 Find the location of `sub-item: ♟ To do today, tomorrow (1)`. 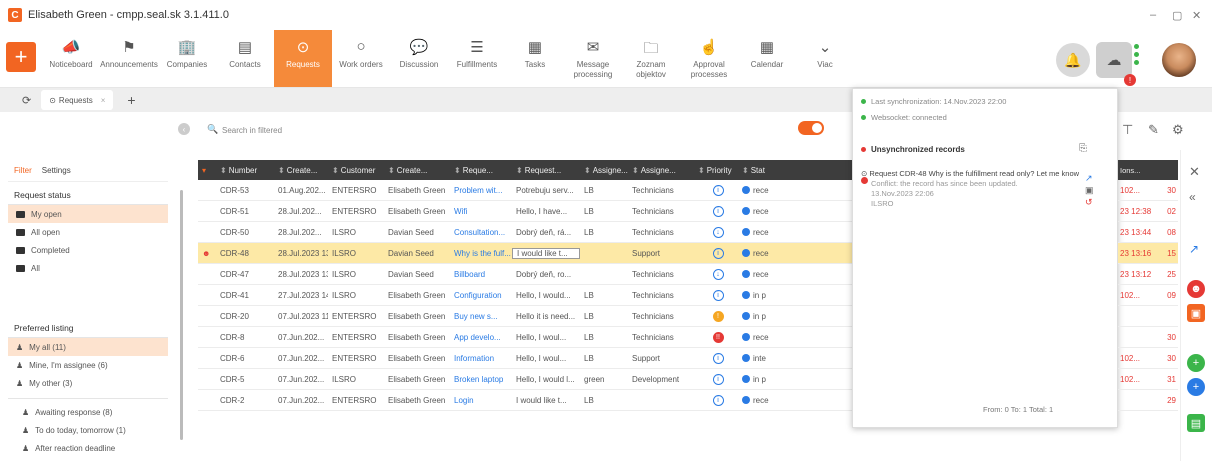

sub-item: ♟ To do today, tomorrow (1) is located at coordinates (88, 430).